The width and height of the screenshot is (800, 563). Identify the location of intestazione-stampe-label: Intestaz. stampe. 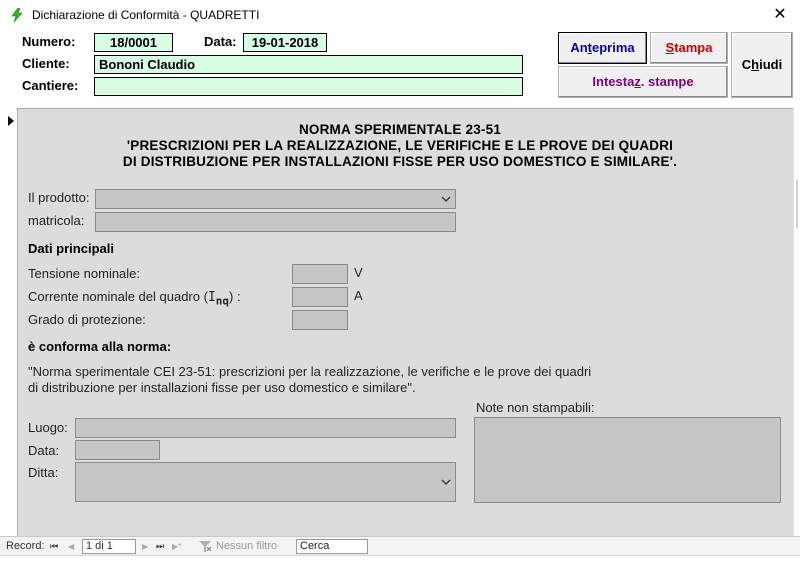
(643, 81).